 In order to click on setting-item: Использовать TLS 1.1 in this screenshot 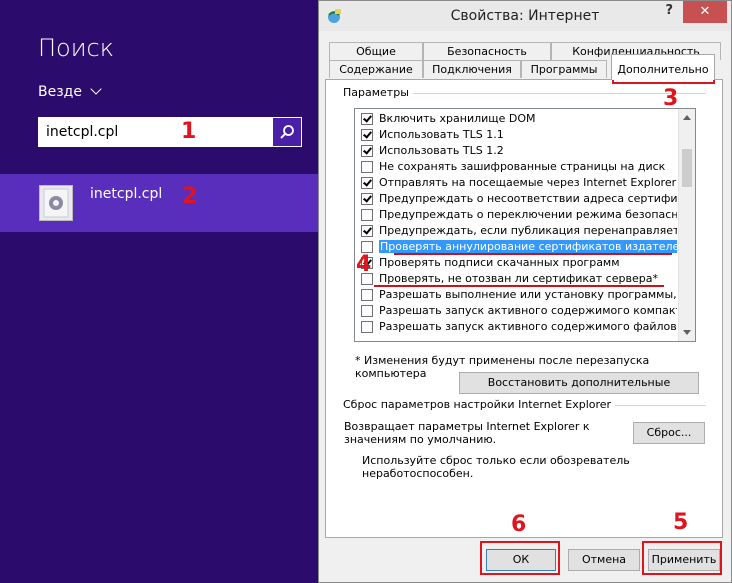, I will do `click(516, 135)`.